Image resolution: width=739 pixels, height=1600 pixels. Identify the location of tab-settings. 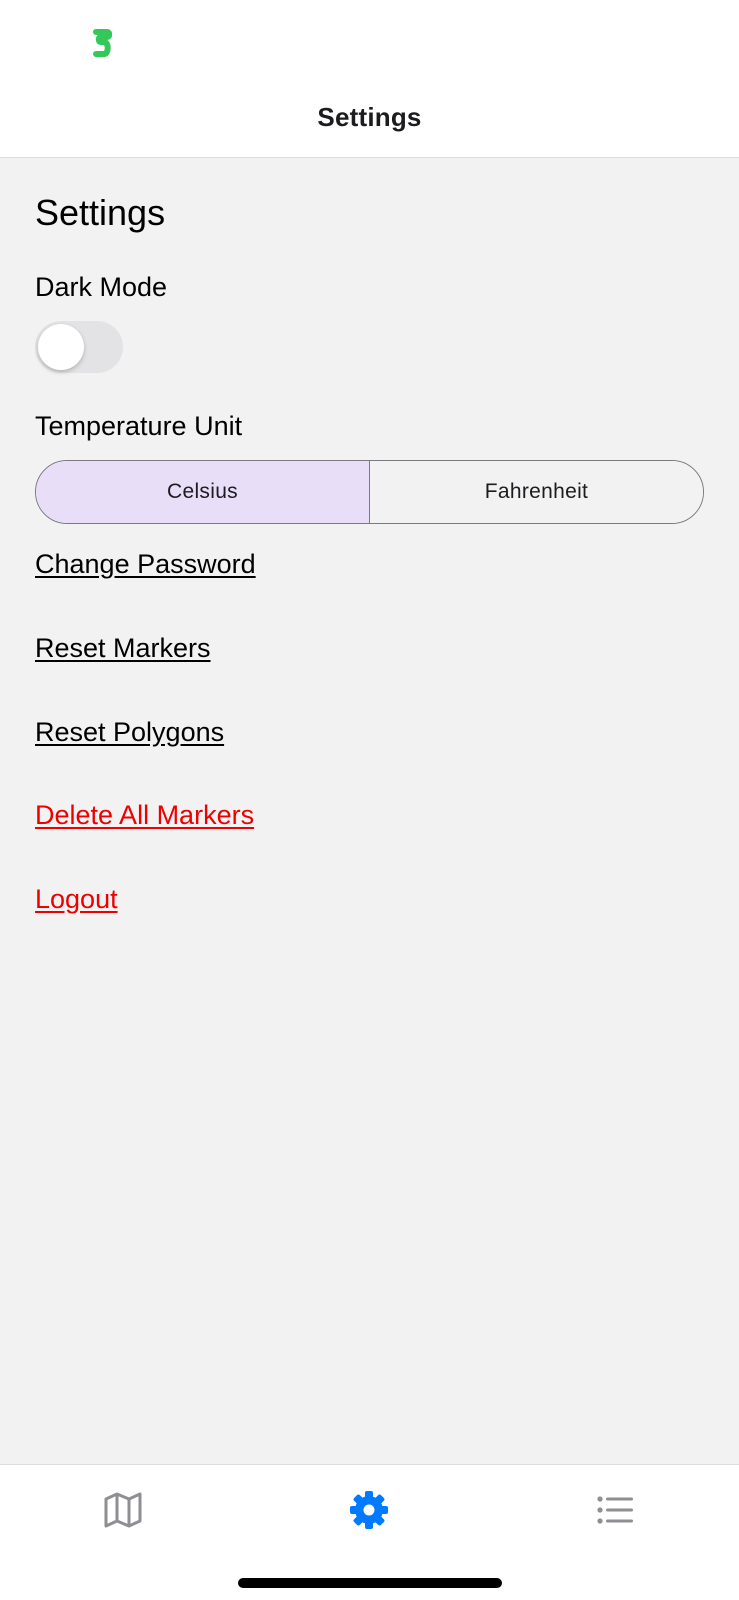
(369, 1510).